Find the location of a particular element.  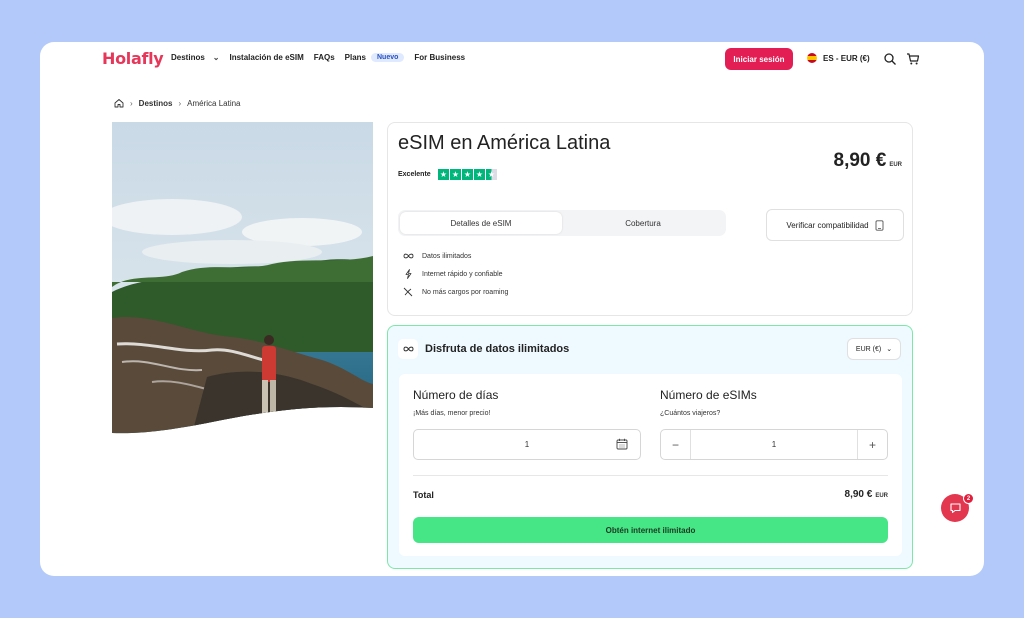

product-title: eSIM en América Latina is located at coordinates (504, 143).